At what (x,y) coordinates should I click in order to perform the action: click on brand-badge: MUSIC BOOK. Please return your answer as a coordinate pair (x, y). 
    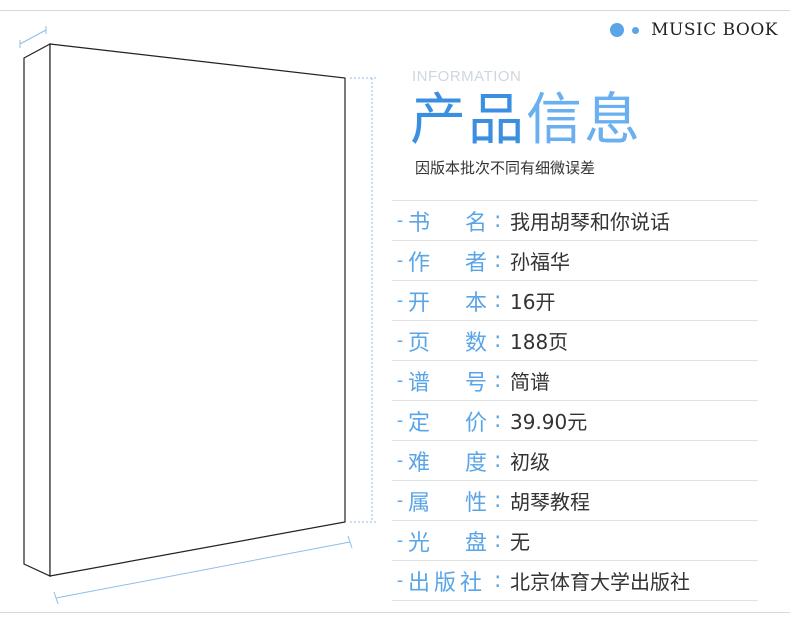
    Looking at the image, I should click on (694, 30).